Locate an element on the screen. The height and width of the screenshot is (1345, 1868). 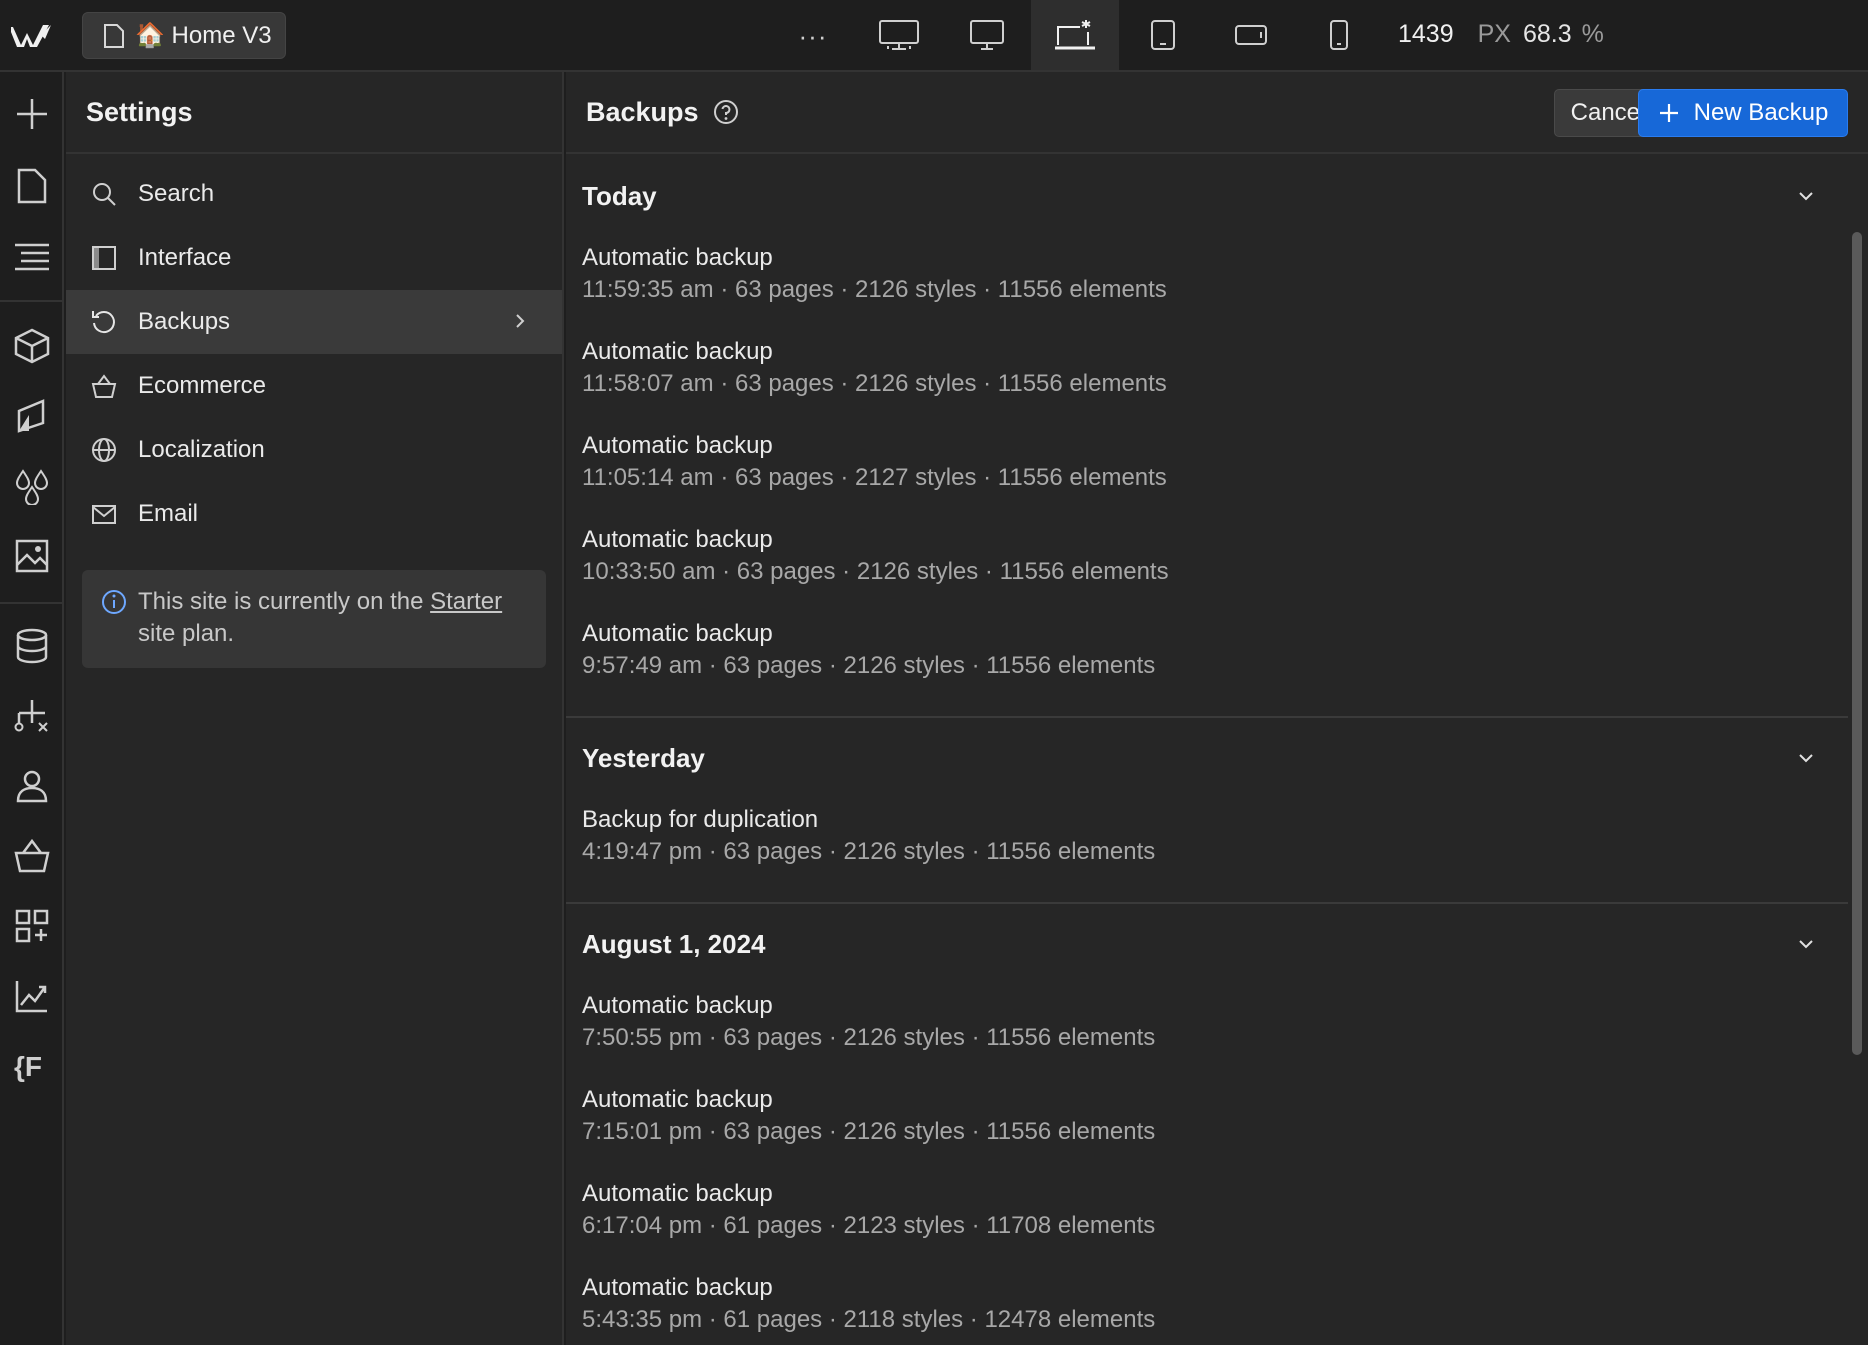
settings-nav-search: Search is located at coordinates (314, 194).